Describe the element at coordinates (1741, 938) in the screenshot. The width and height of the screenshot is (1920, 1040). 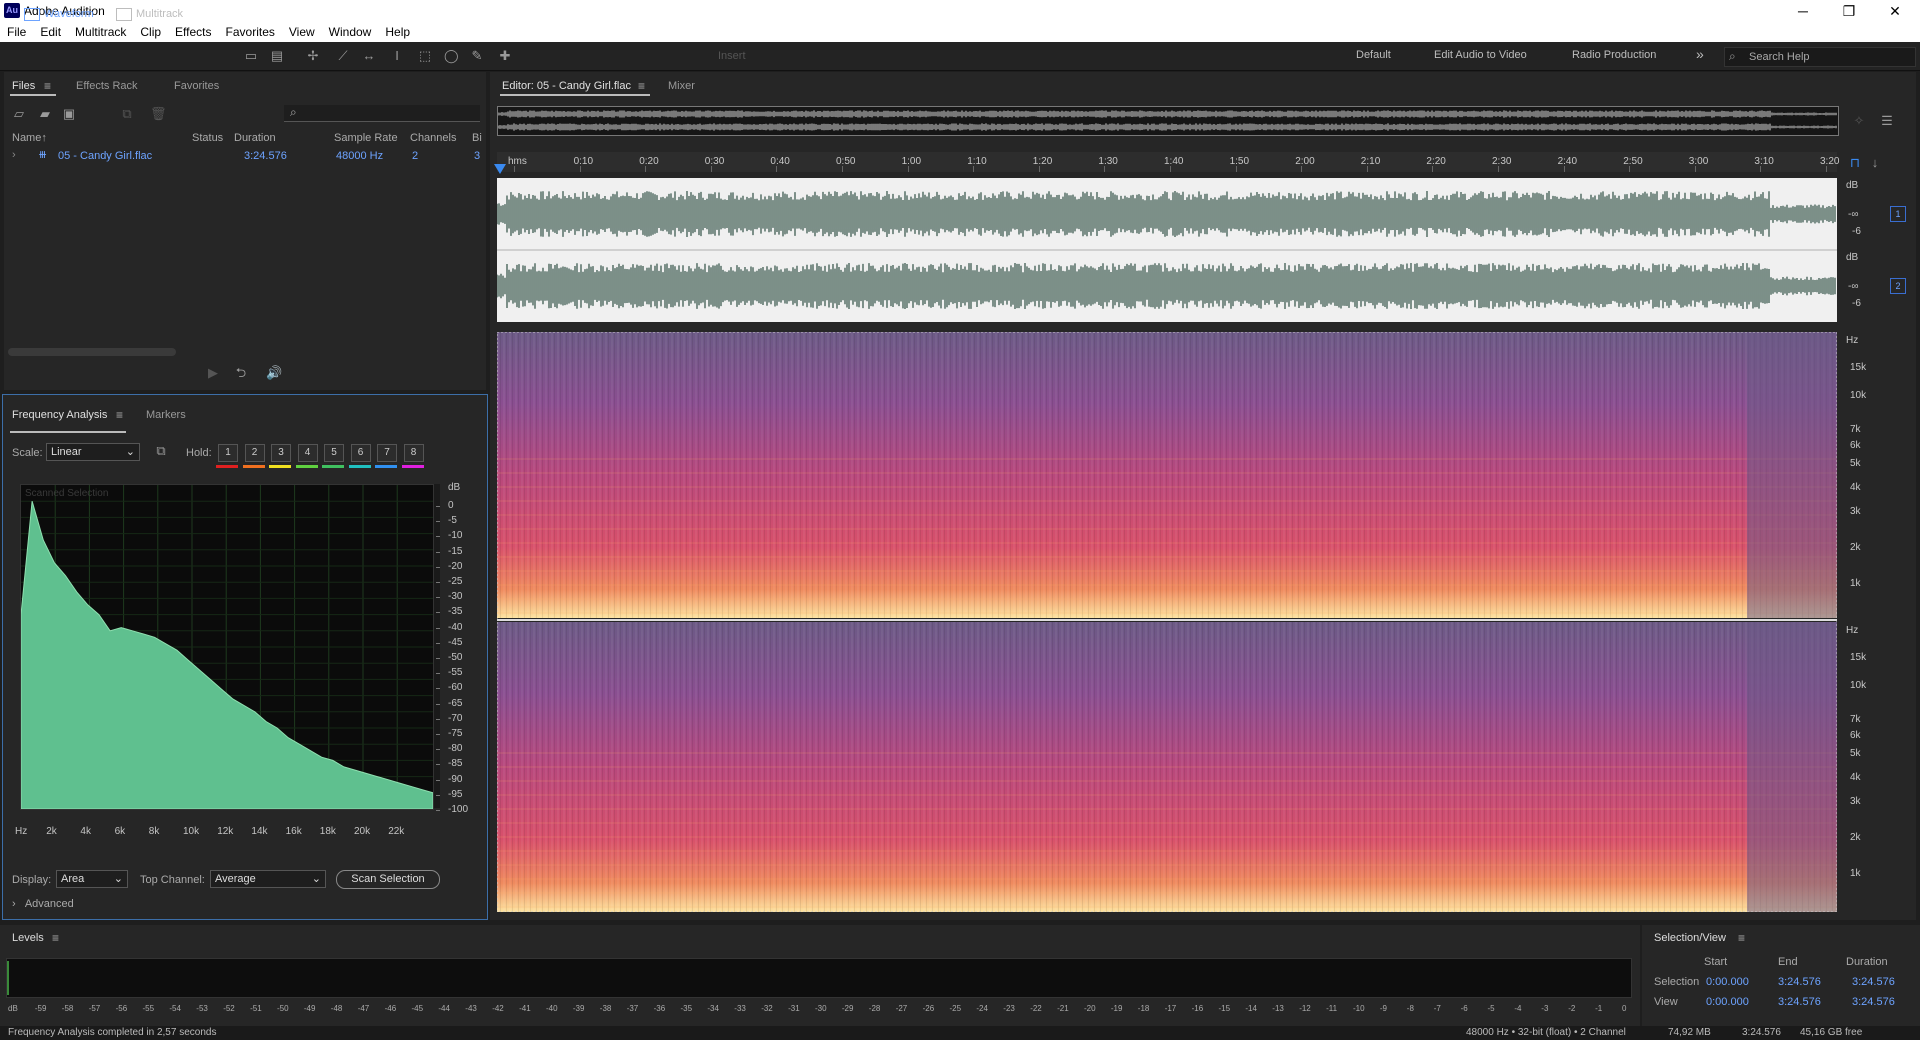
I see `selection-view-menu-icon: ≡` at that location.